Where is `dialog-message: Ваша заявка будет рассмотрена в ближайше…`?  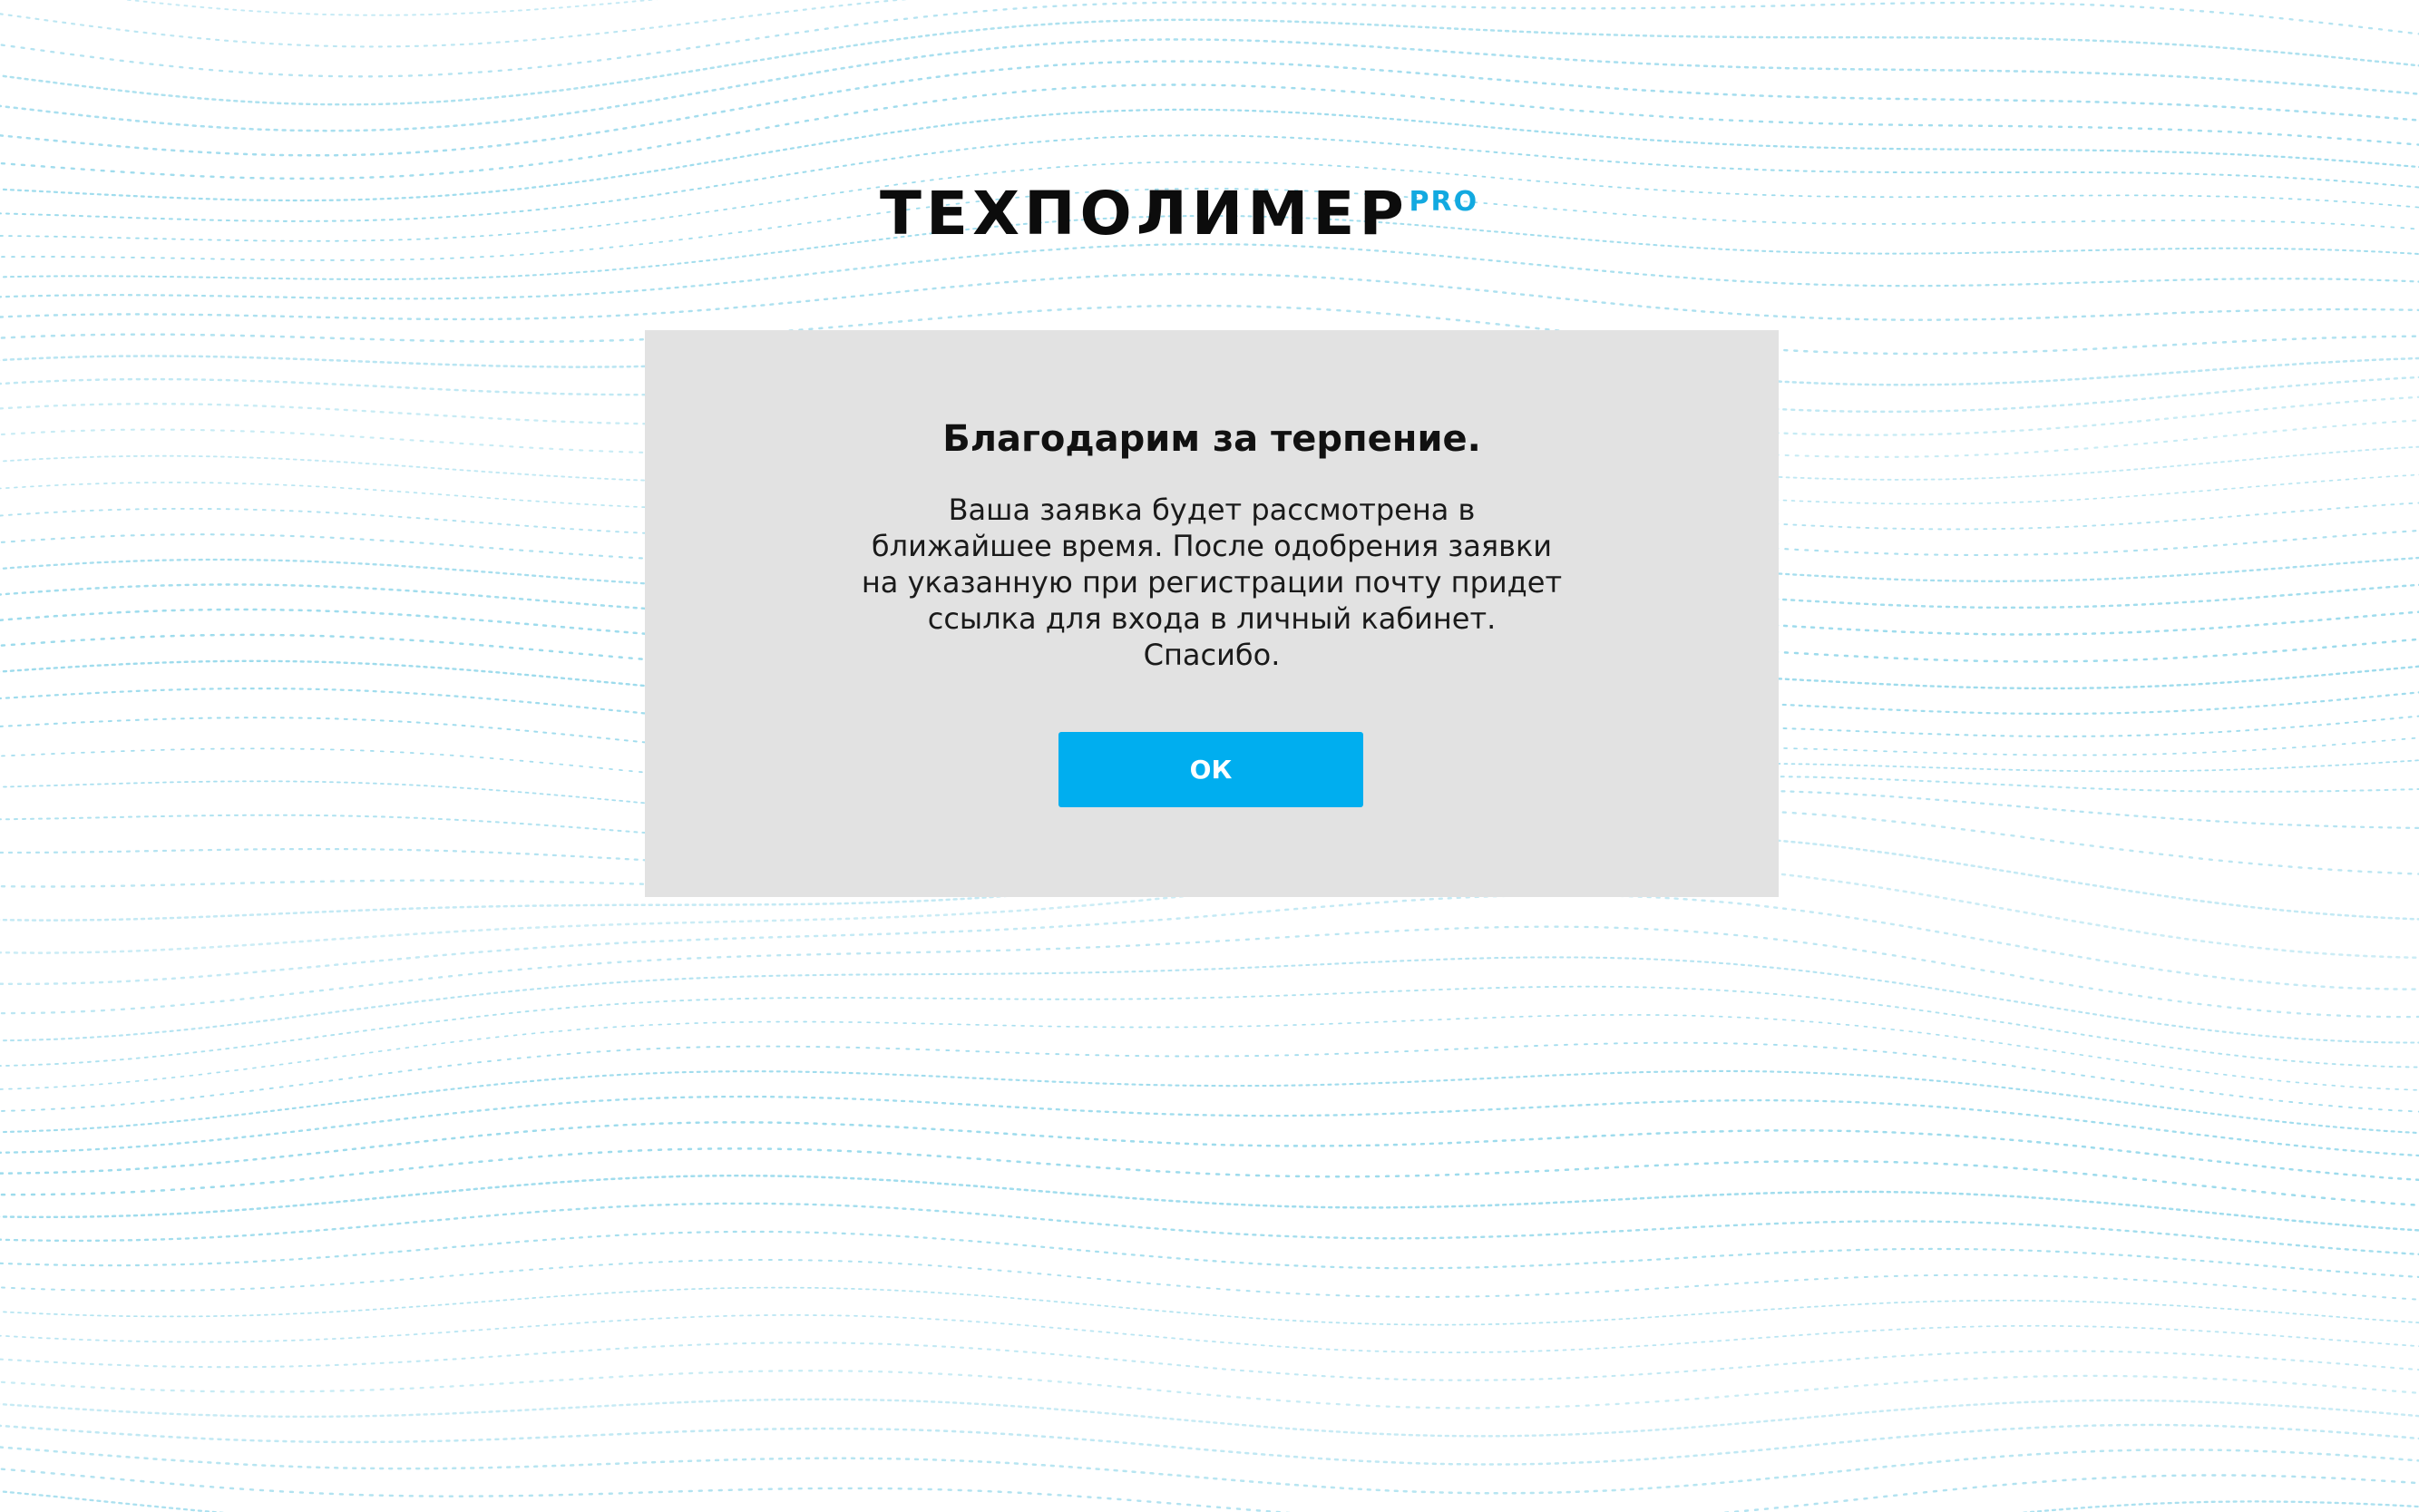 dialog-message: Ваша заявка будет рассмотрена в ближайше… is located at coordinates (1211, 582).